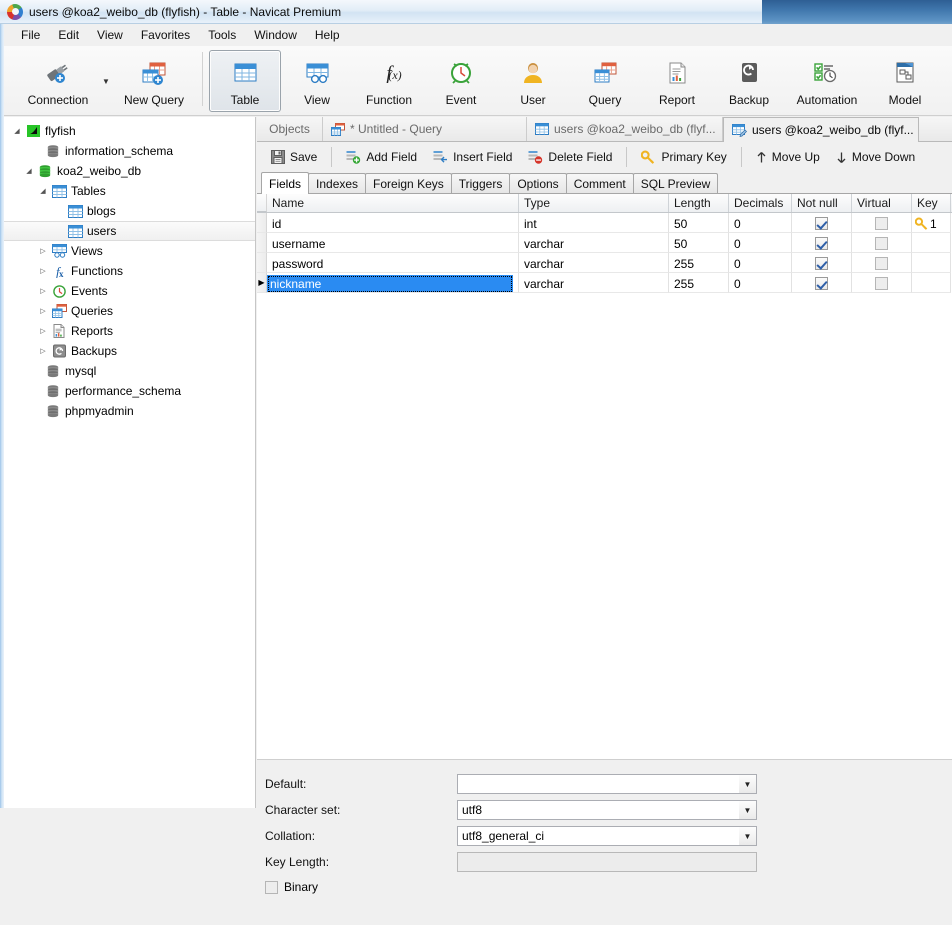  What do you see at coordinates (294, 157) in the screenshot?
I see `save-button: Save` at bounding box center [294, 157].